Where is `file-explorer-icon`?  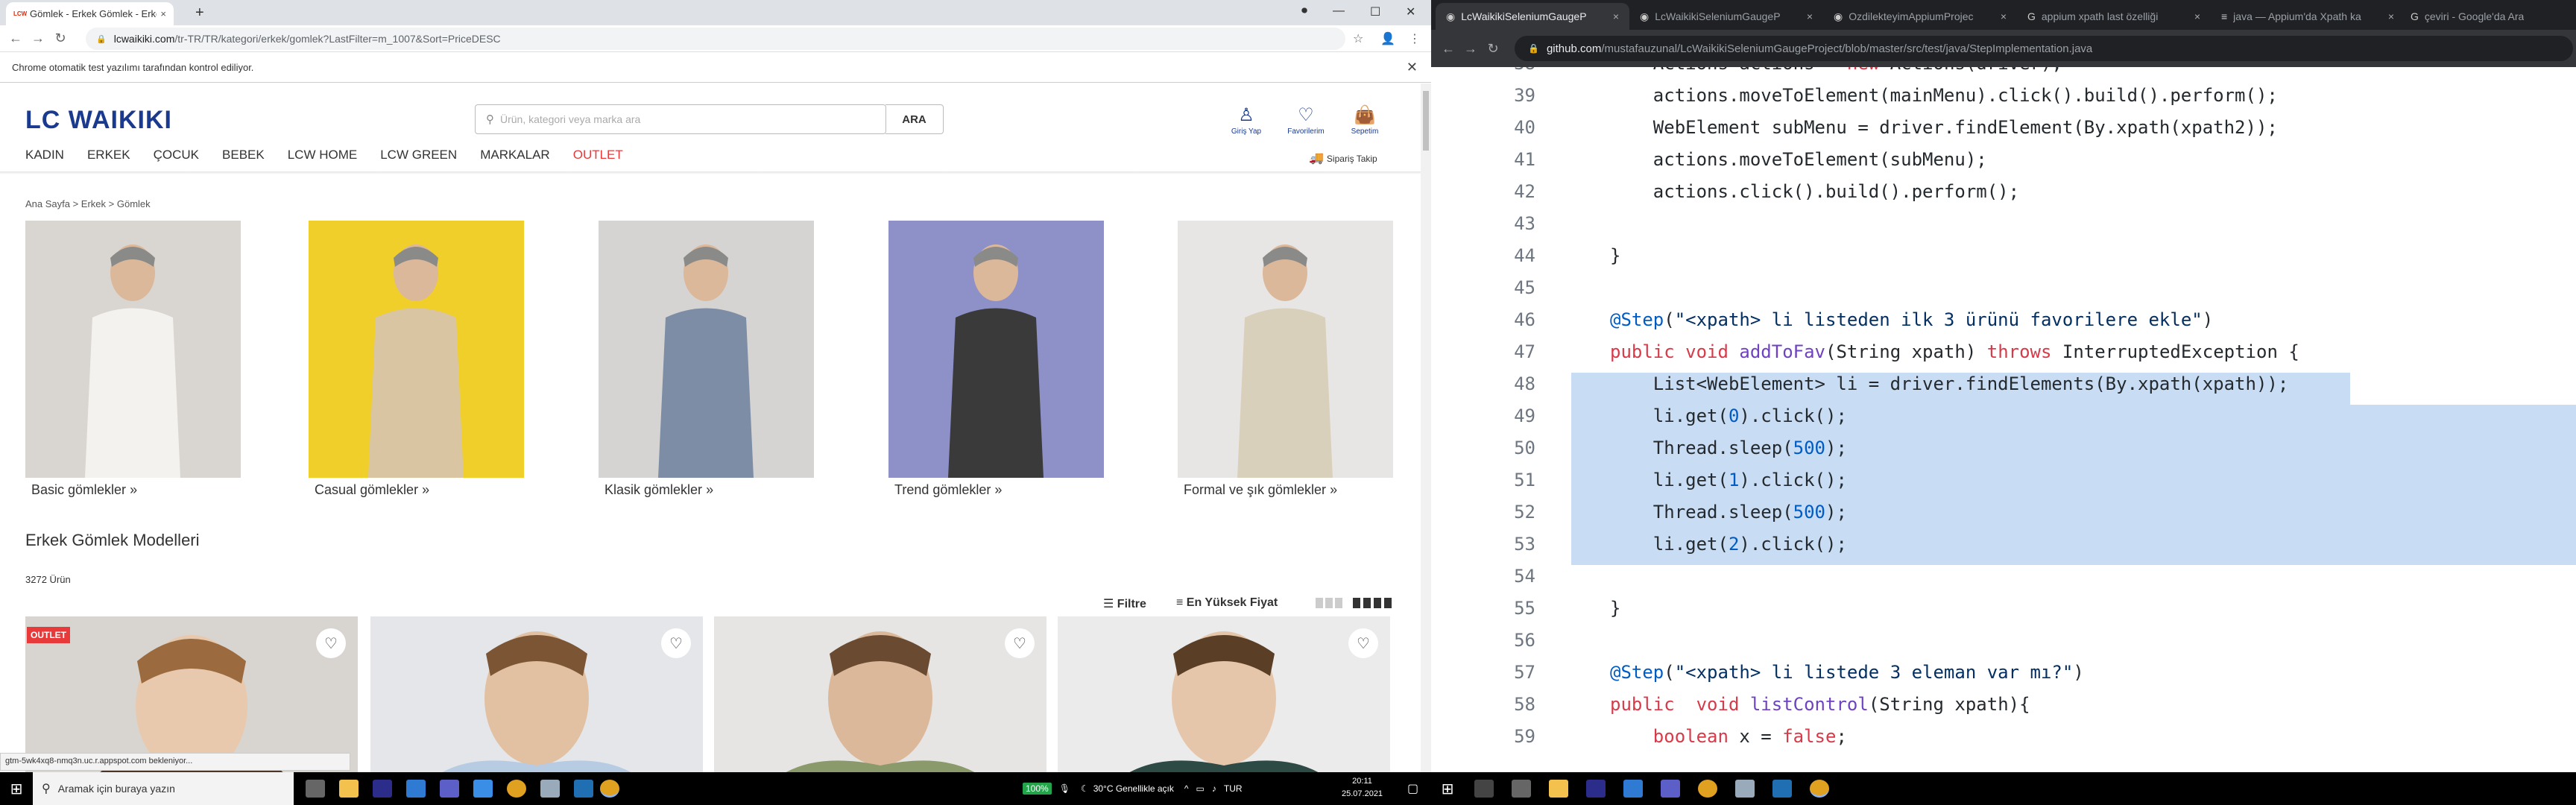
file-explorer-icon is located at coordinates (1558, 789).